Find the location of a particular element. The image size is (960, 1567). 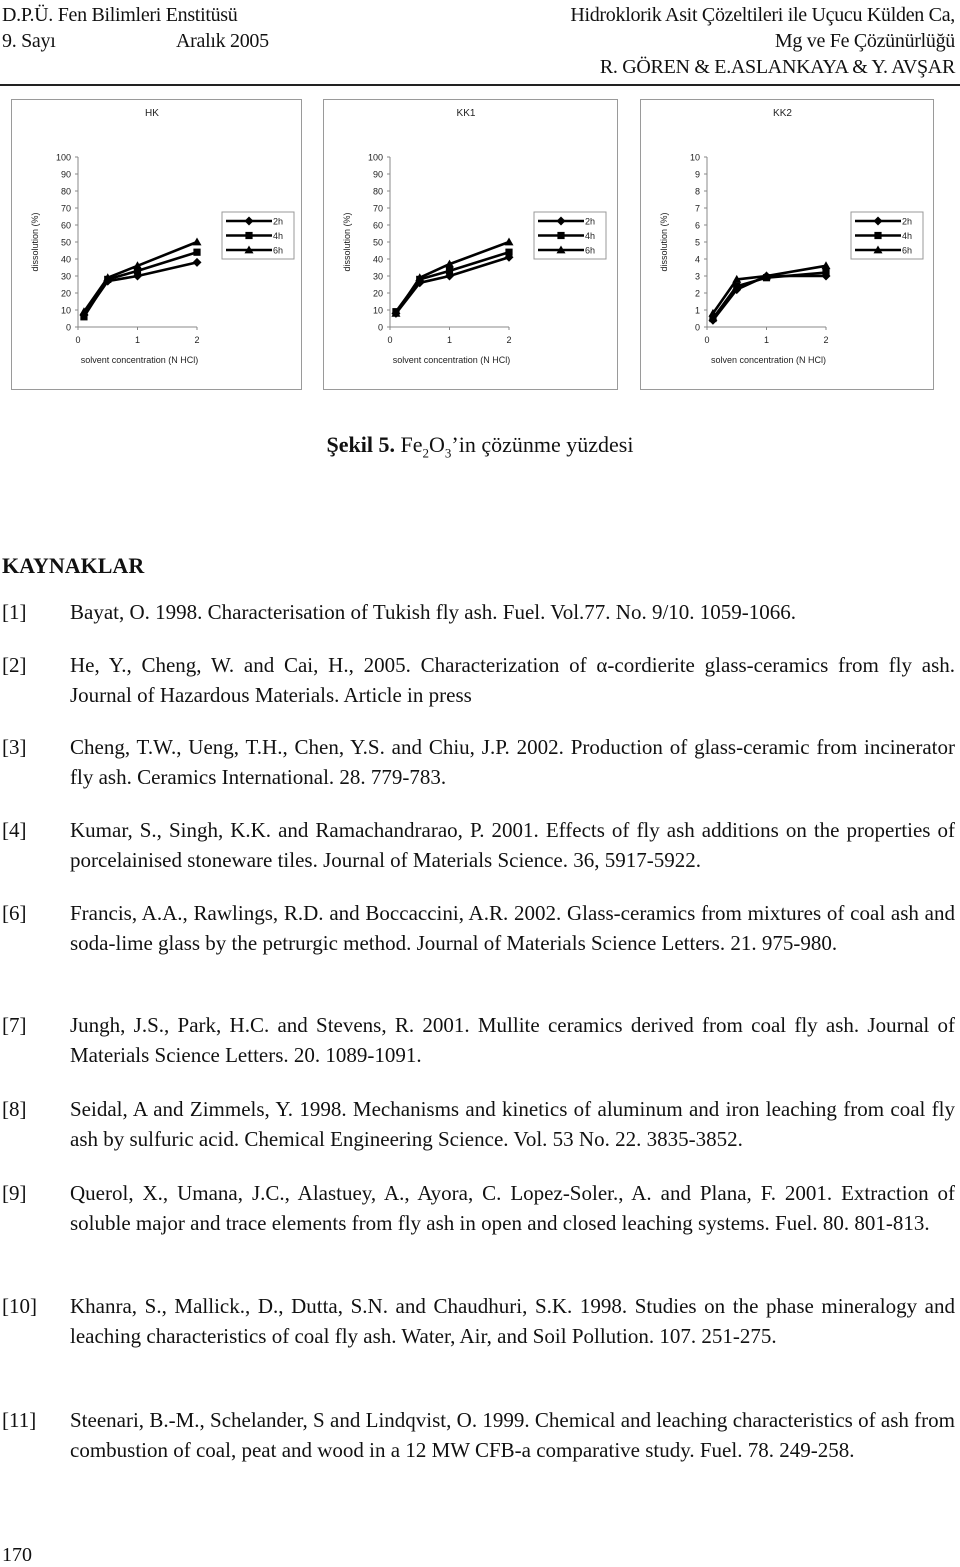

chart-title: KK1 is located at coordinates (466, 113).